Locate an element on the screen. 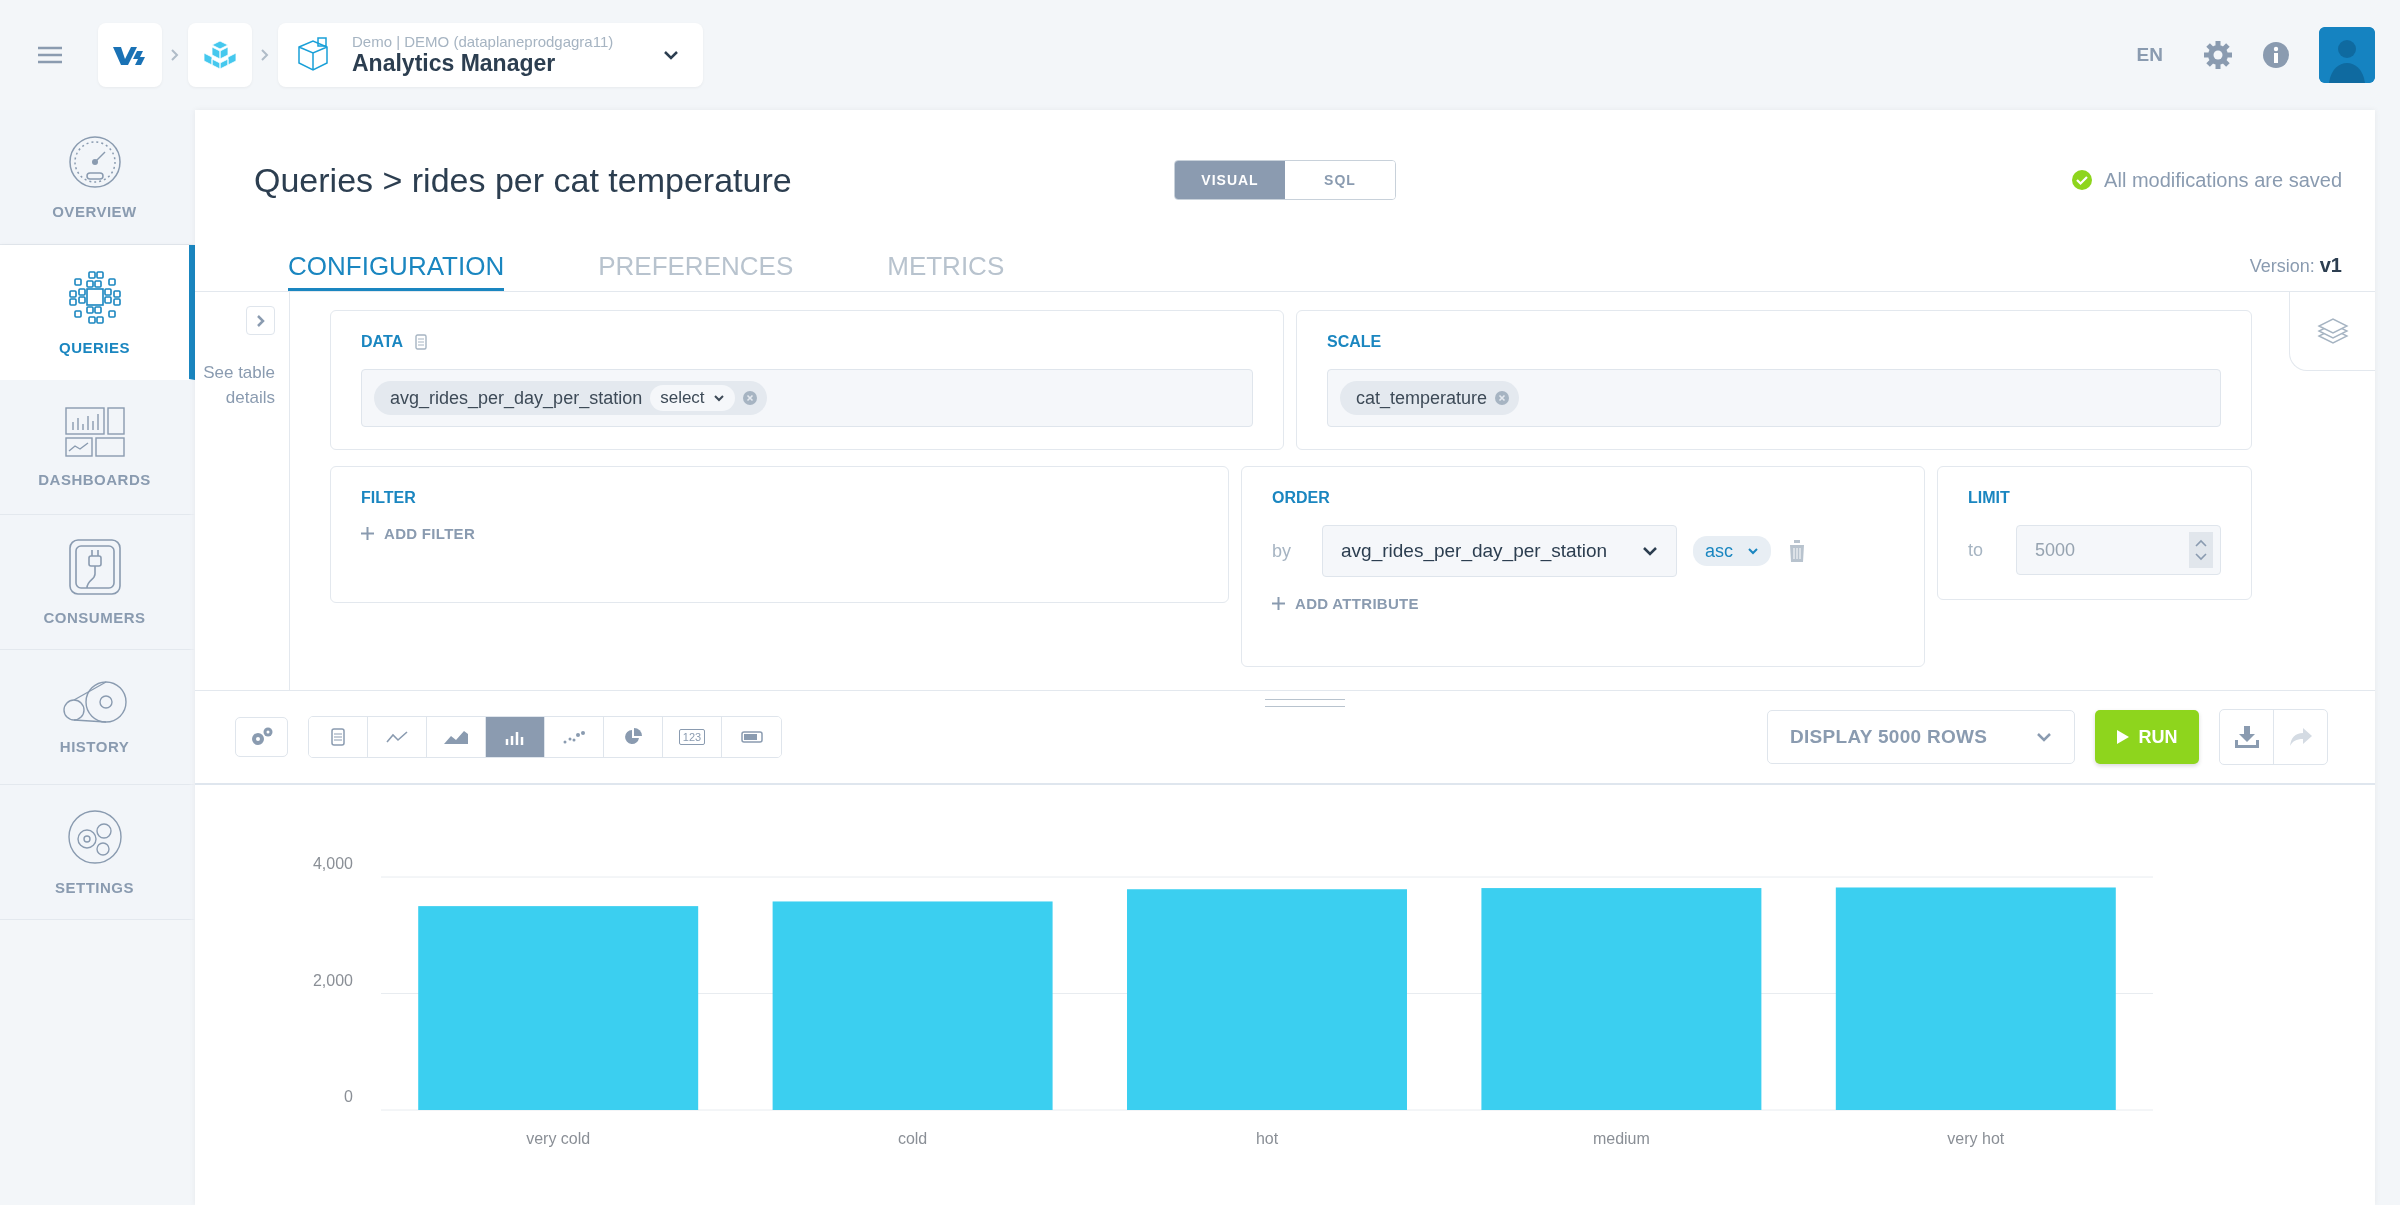 The image size is (2400, 1205). squares-icon is located at coordinates (94, 296).